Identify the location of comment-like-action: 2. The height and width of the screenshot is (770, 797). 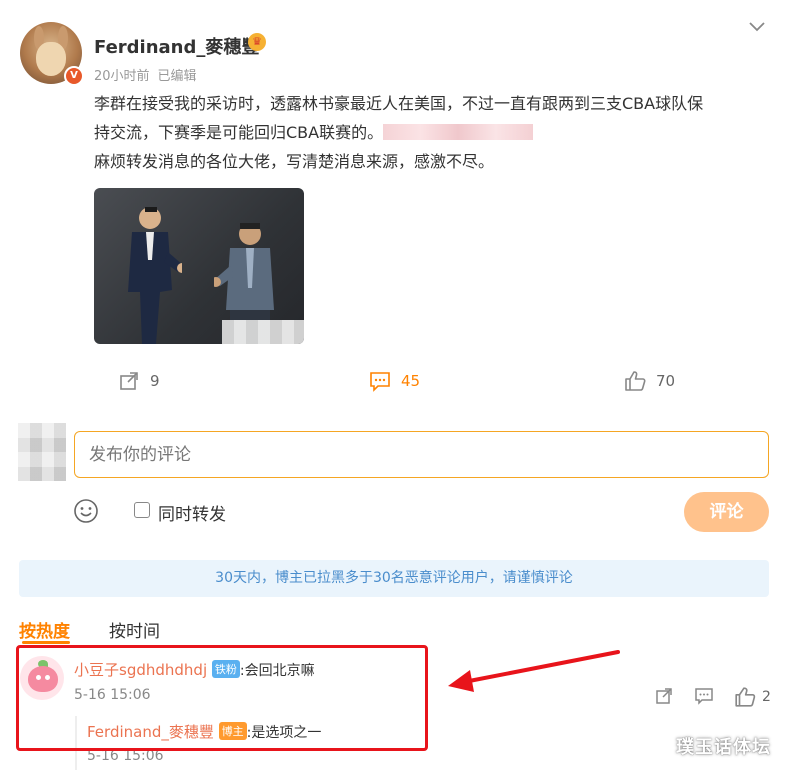
(752, 697).